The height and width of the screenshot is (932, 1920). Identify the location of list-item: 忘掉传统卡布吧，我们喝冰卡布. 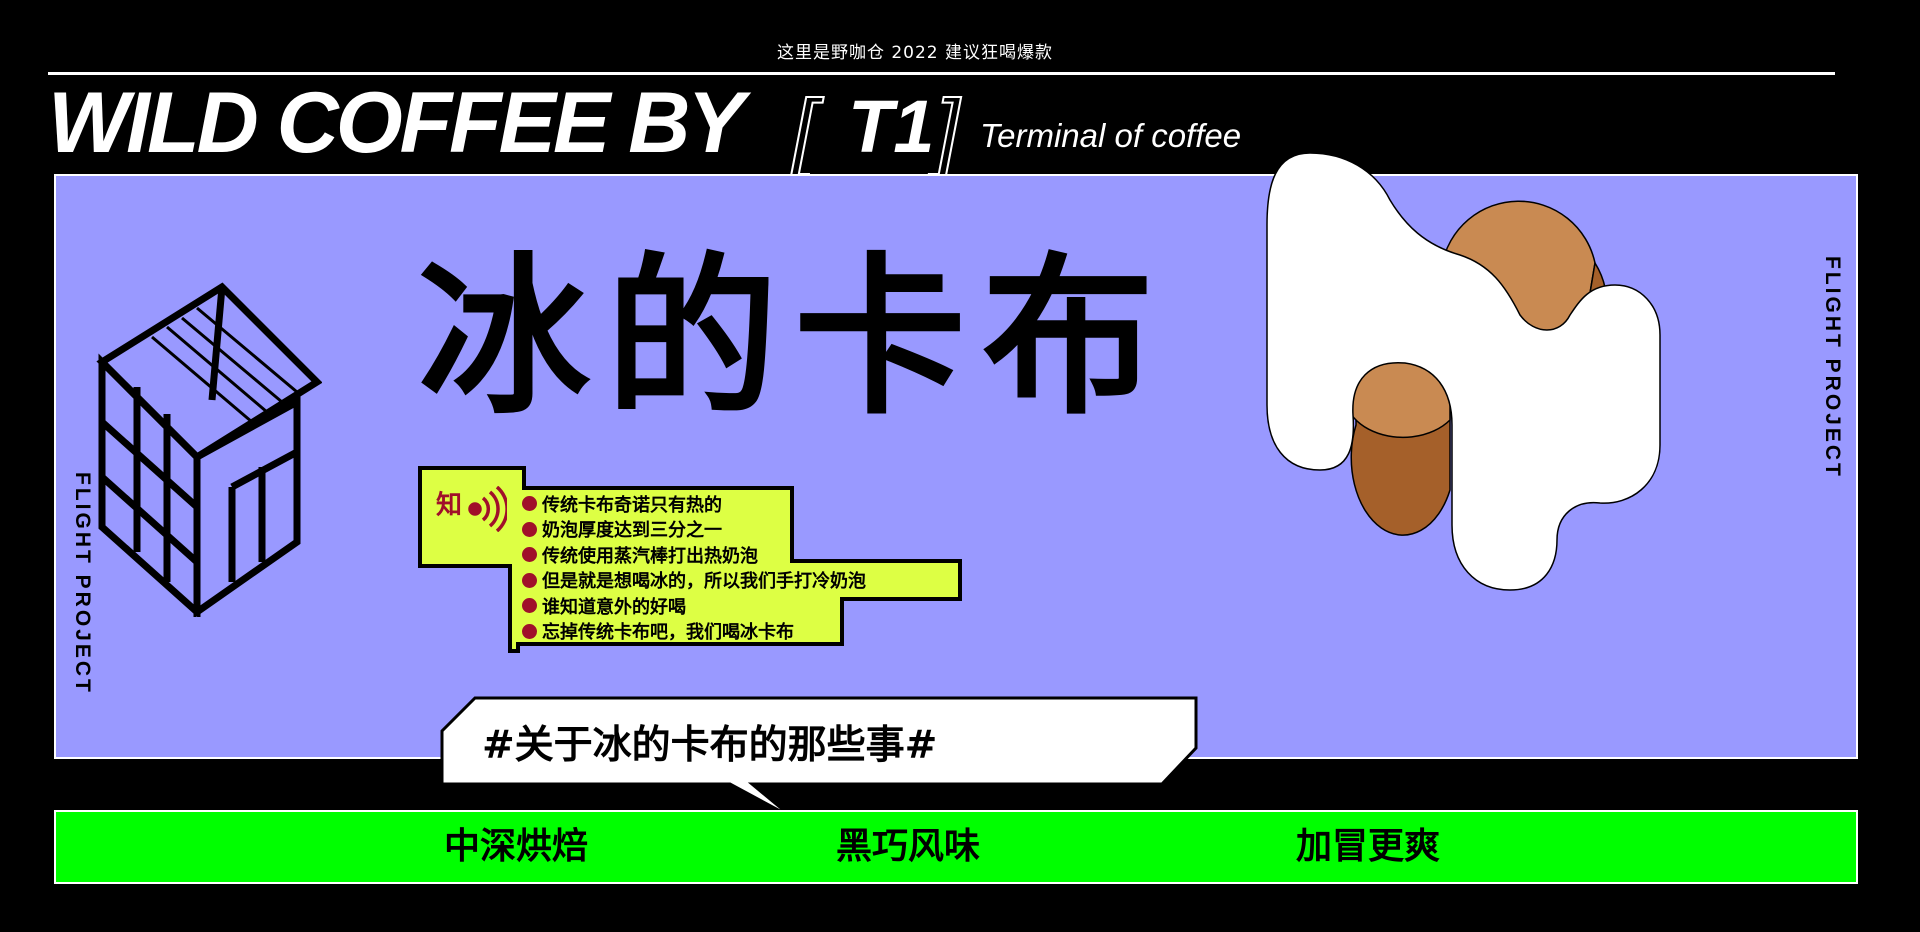
(694, 632).